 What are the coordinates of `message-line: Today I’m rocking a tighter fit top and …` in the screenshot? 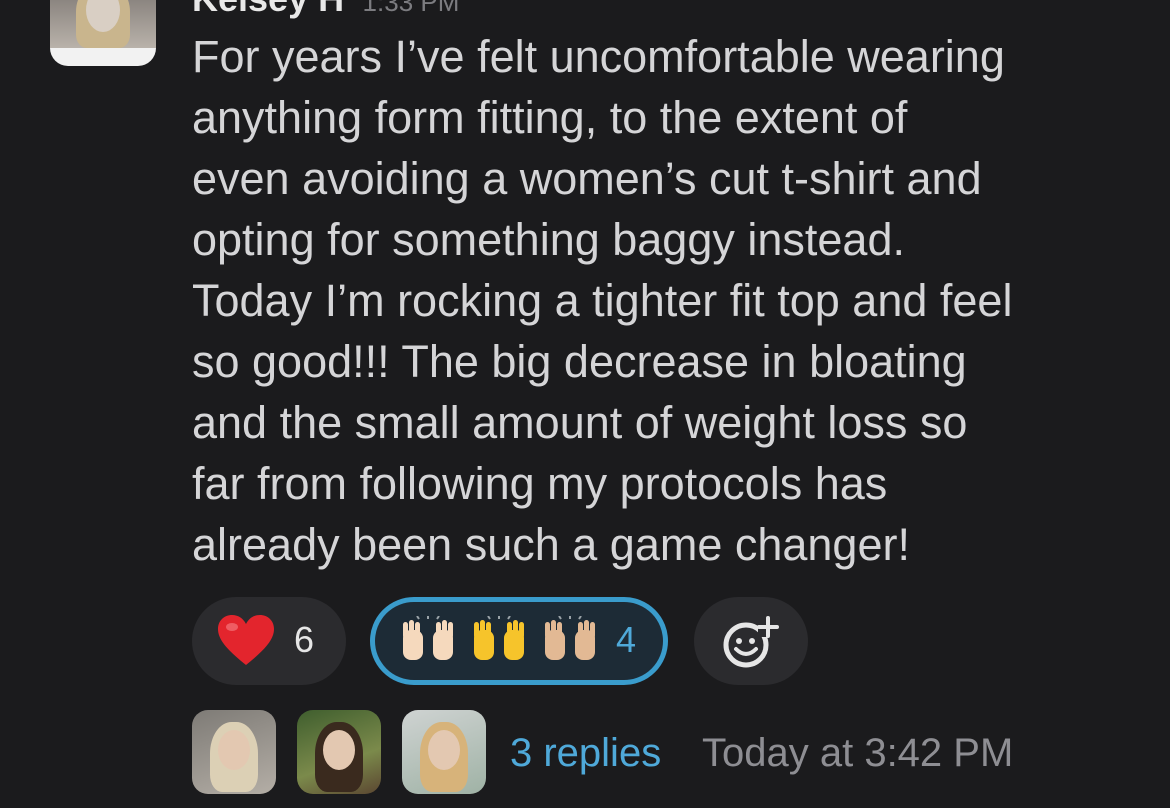 It's located at (602, 300).